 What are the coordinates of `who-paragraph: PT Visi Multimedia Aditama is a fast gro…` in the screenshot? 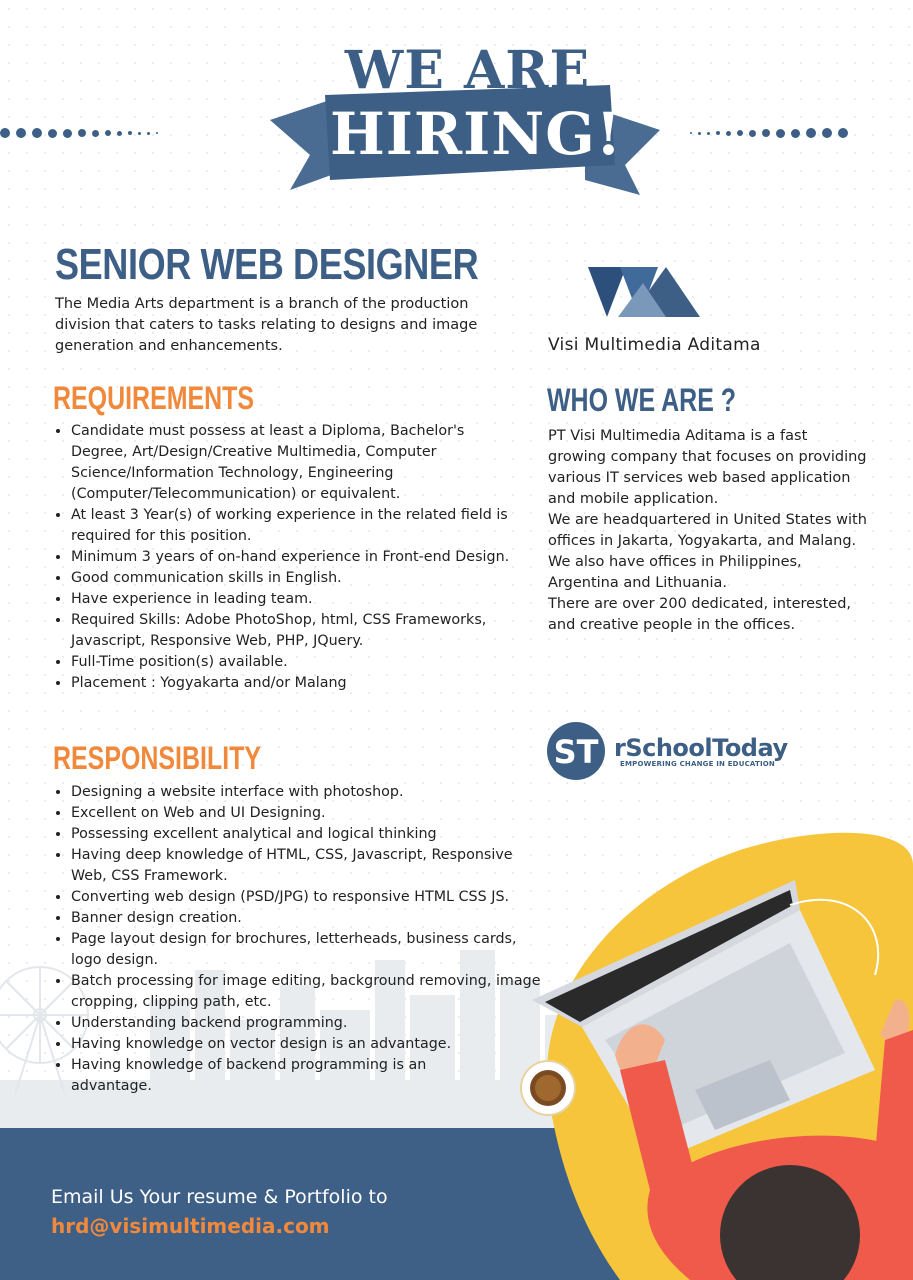 It's located at (707, 467).